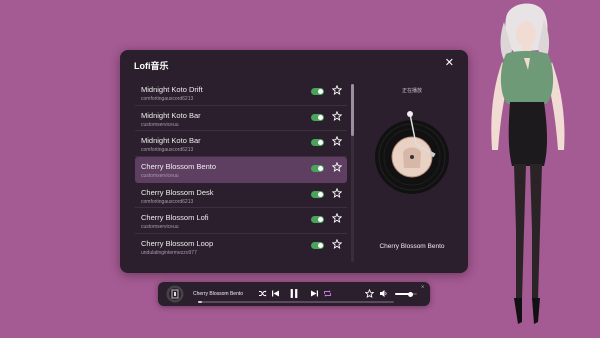  What do you see at coordinates (296, 302) in the screenshot?
I see `progress-bar` at bounding box center [296, 302].